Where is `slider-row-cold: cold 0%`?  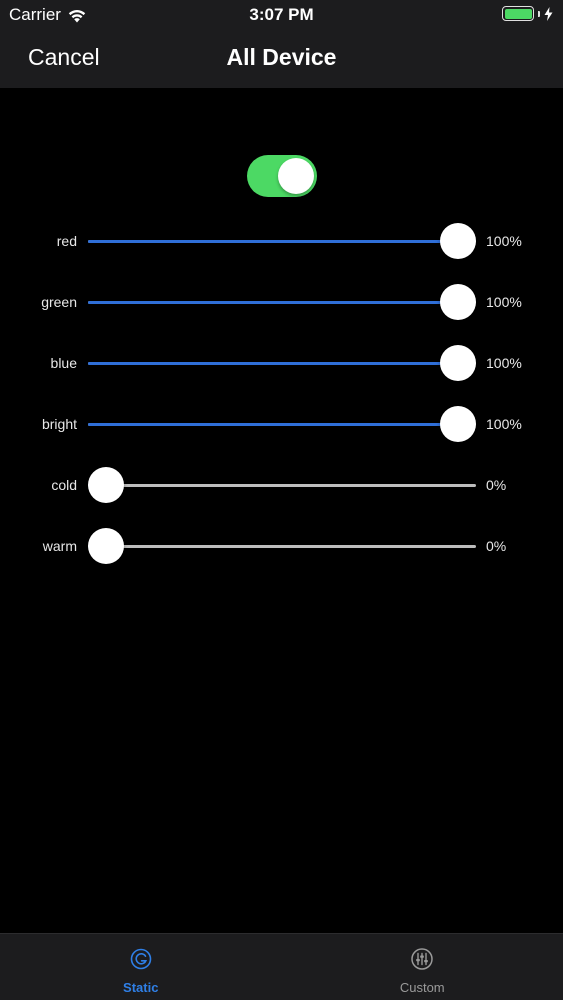
slider-row-cold: cold 0% is located at coordinates (281, 485).